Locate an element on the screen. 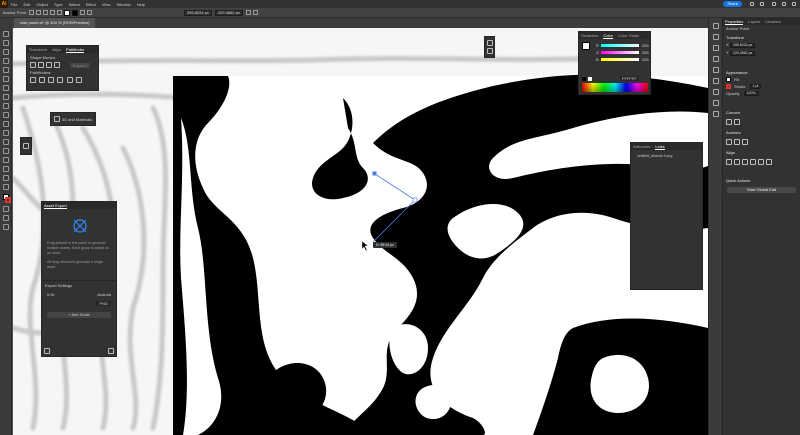  brushes-icon is located at coordinates (715, 70).